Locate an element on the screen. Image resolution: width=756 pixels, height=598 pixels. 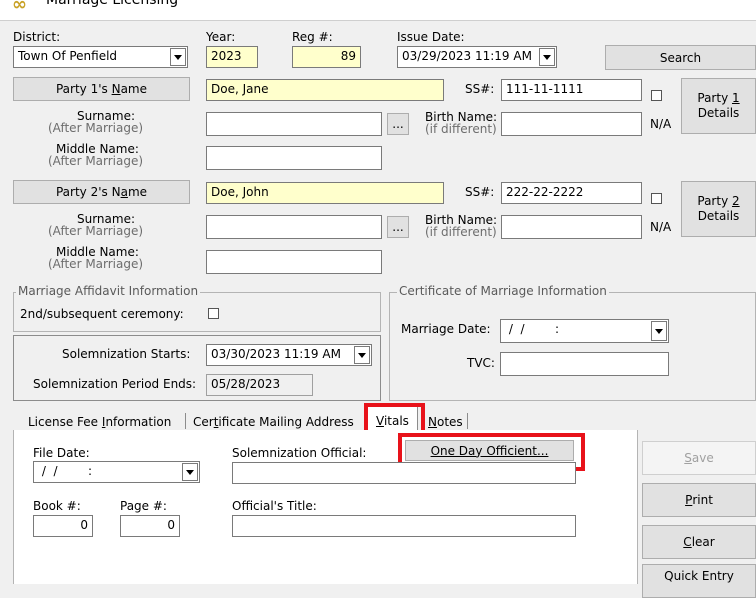
party1-name-button: Party 1's Name is located at coordinates (101, 89).